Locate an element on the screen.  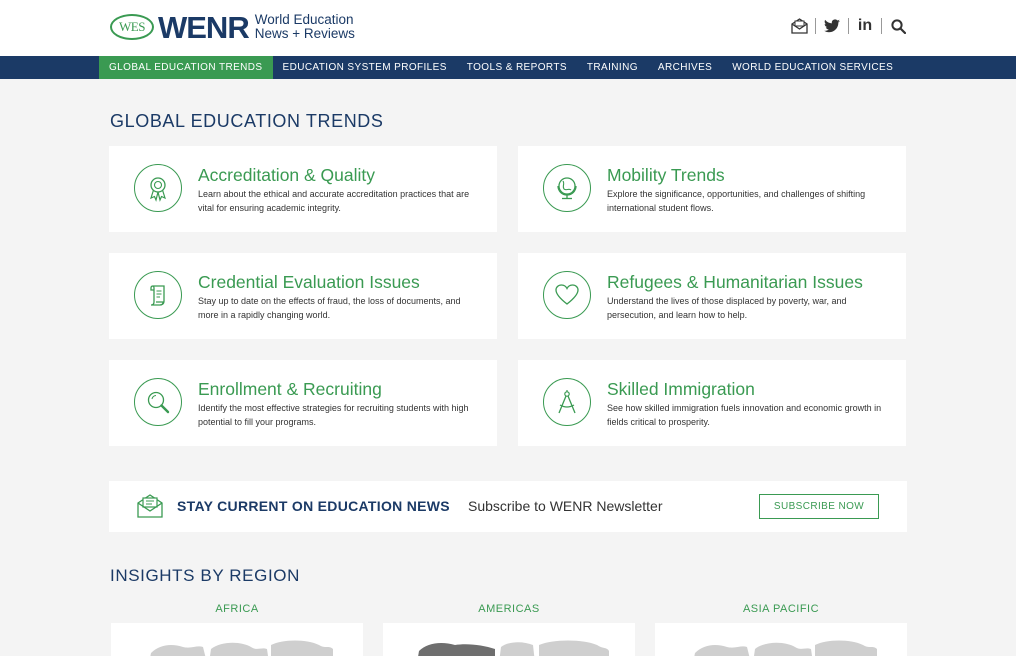
tagline-line-2: News + Reviews is located at coordinates (304, 33).